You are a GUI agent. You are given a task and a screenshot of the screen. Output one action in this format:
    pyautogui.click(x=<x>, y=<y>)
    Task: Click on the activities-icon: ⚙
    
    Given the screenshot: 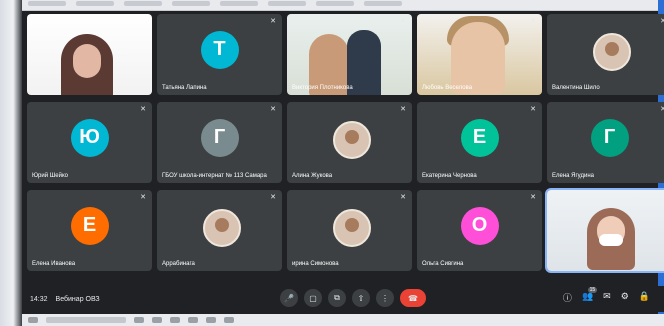 What is the action you would take?
    pyautogui.click(x=625, y=297)
    